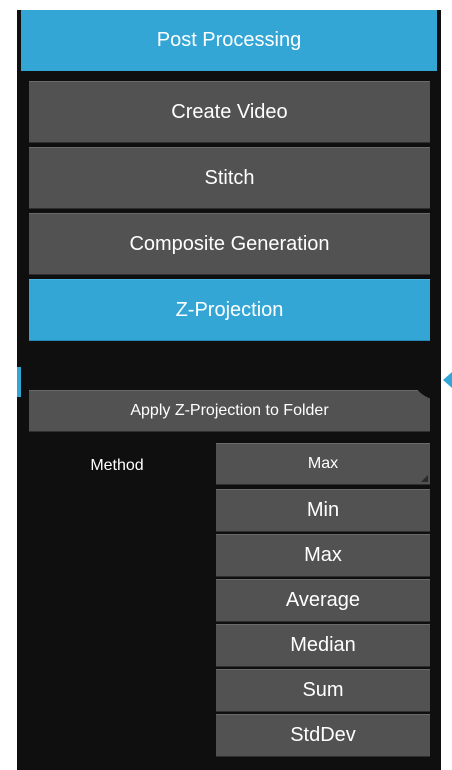 This screenshot has width=452, height=770. I want to click on stitch-button: Stitch, so click(229, 178).